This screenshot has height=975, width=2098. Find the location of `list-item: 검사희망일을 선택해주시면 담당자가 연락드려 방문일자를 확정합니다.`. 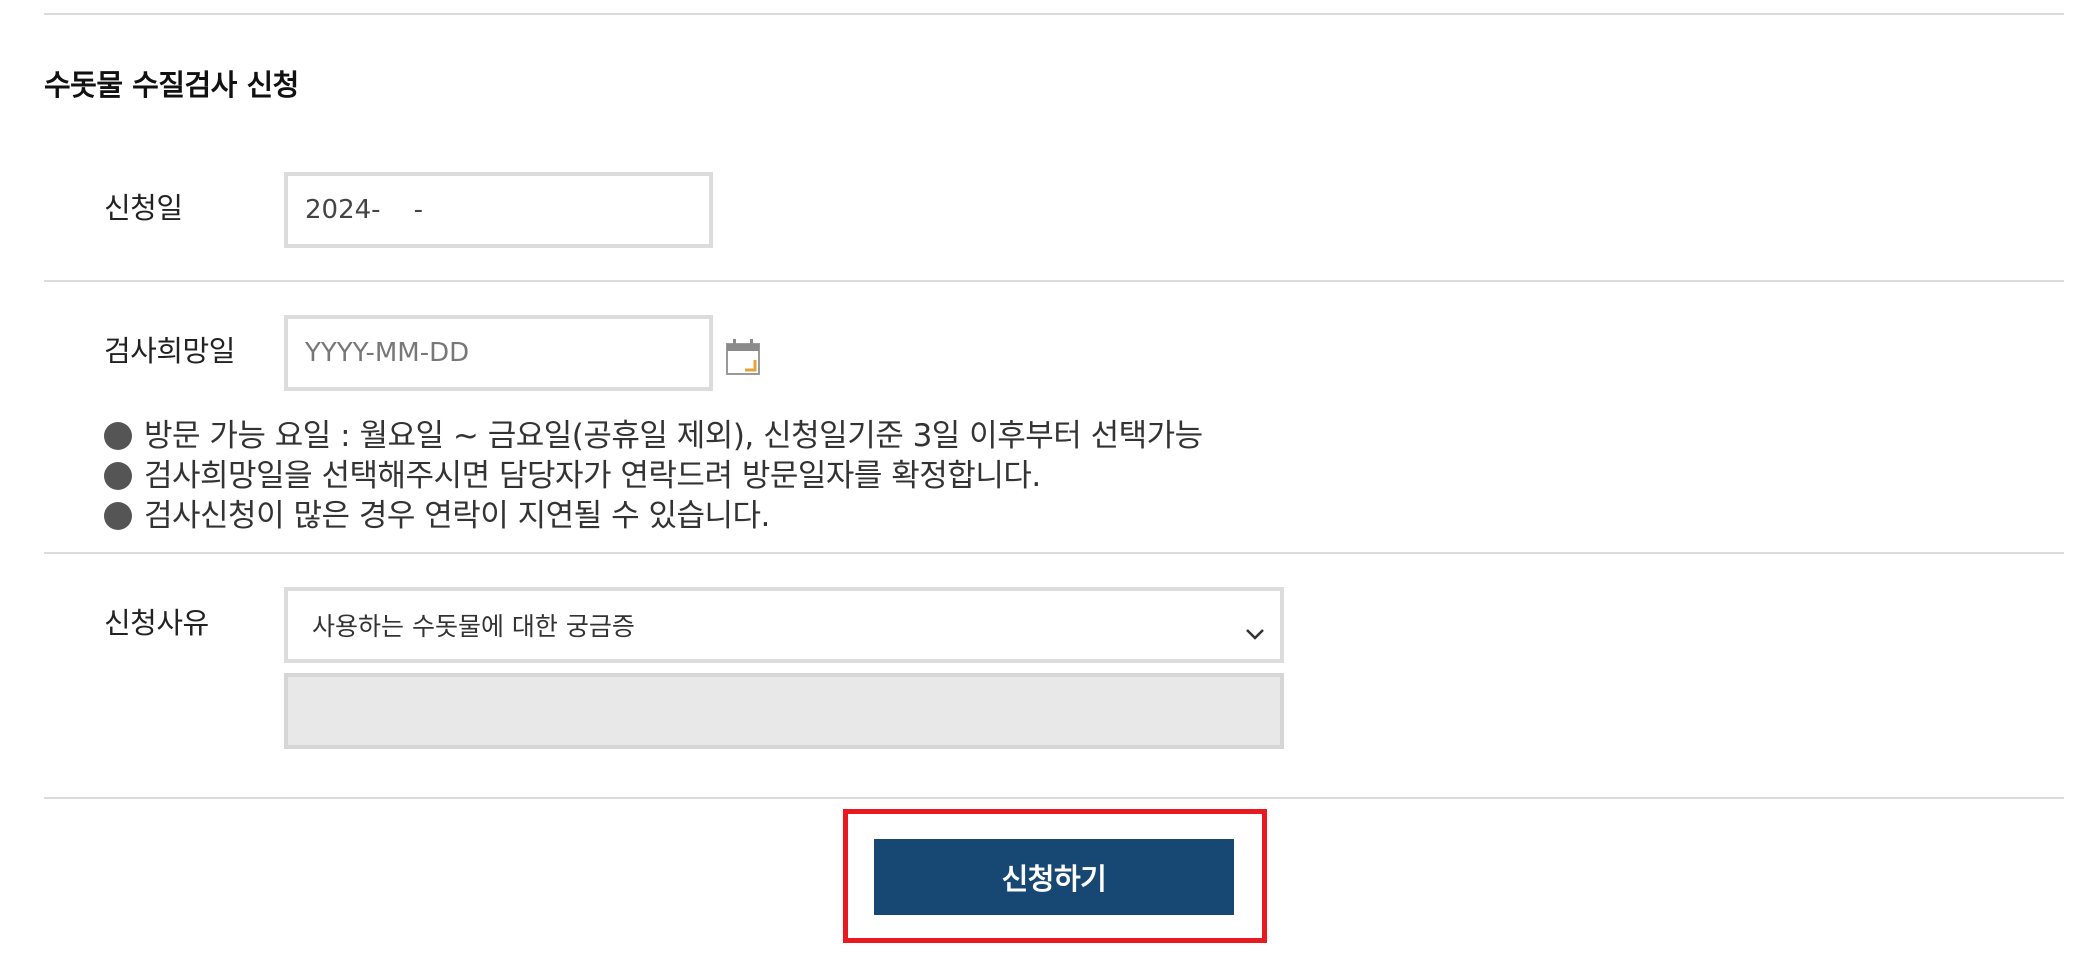

list-item: 검사희망일을 선택해주시면 담당자가 연락드려 방문일자를 확정합니다. is located at coordinates (653, 476).